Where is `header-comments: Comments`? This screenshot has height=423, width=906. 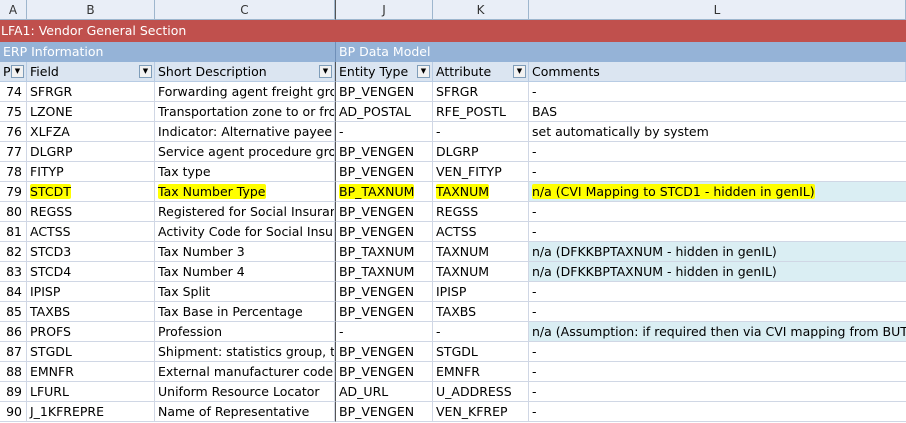
header-comments: Comments is located at coordinates (717, 72).